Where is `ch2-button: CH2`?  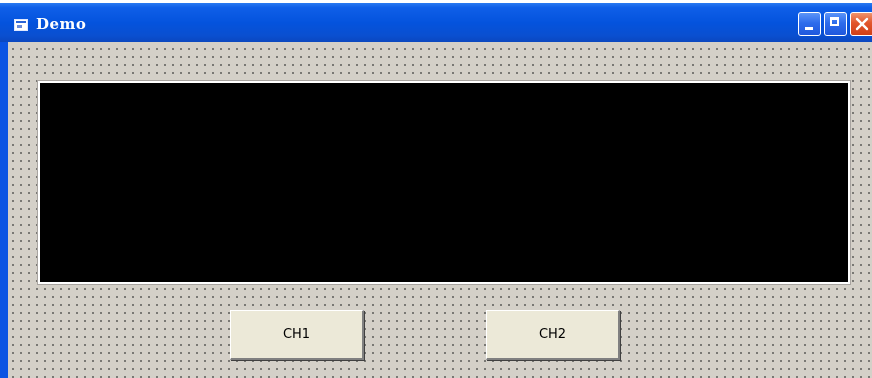 ch2-button: CH2 is located at coordinates (553, 335).